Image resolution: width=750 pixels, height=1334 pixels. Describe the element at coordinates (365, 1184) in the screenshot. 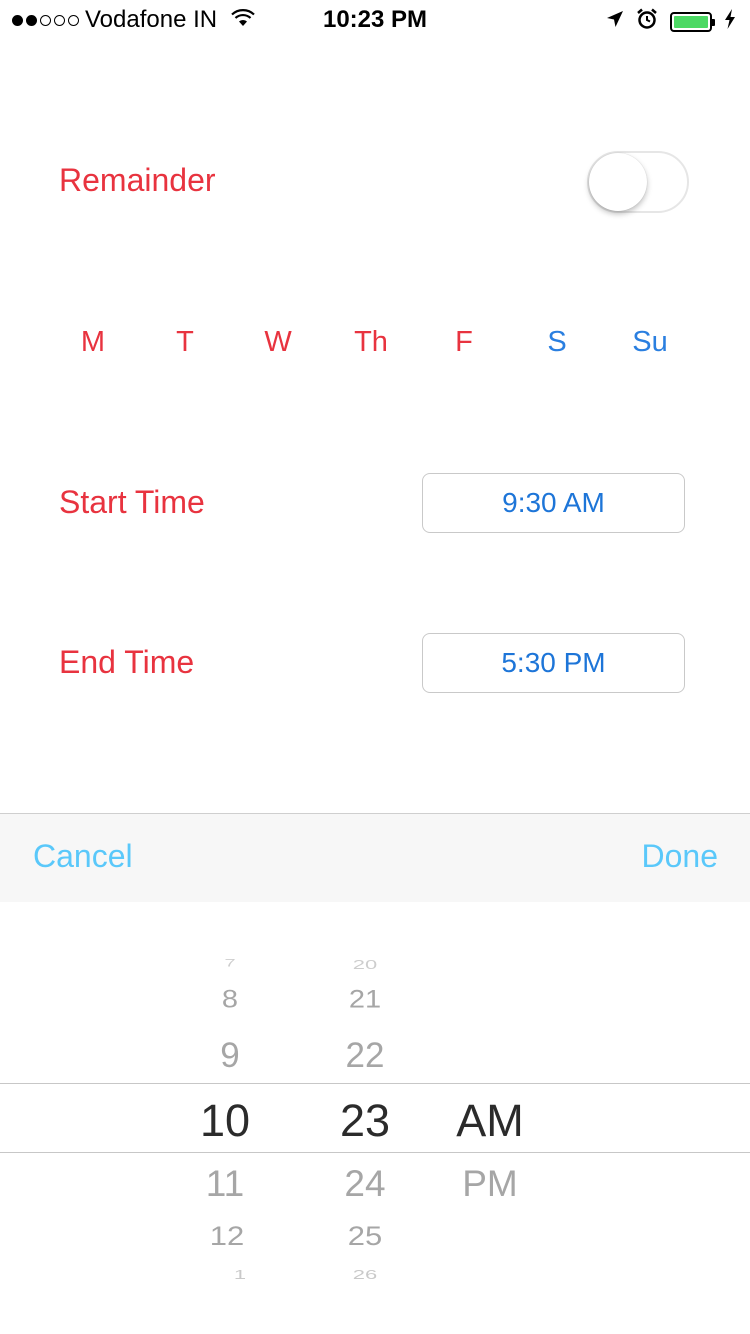

I see `minute-option: 24` at that location.